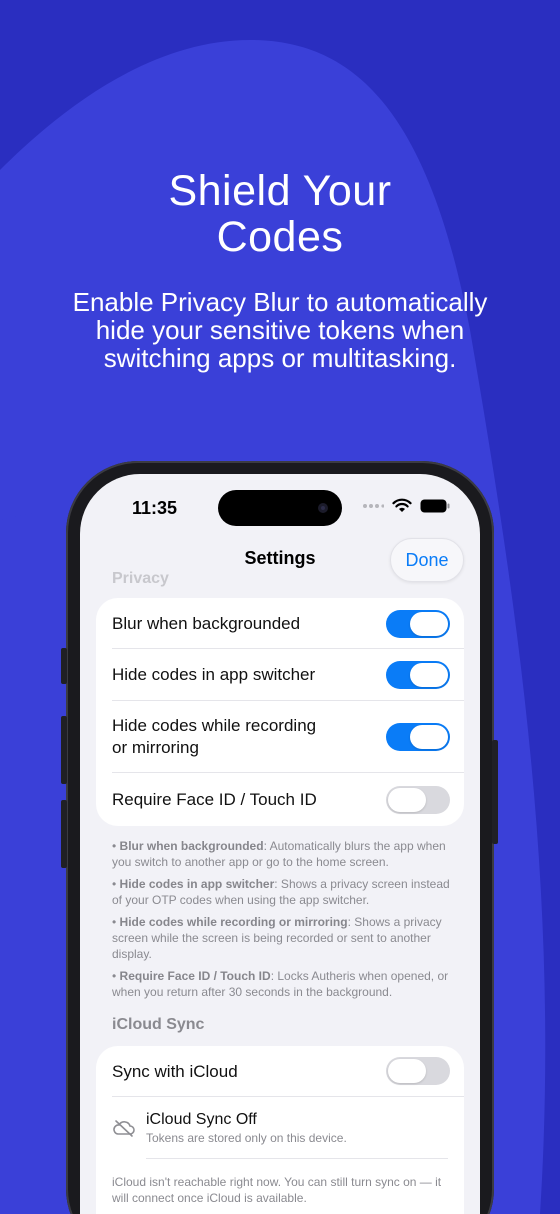 This screenshot has height=1214, width=560. What do you see at coordinates (124, 1128) in the screenshot?
I see `cloud-slash-icon` at bounding box center [124, 1128].